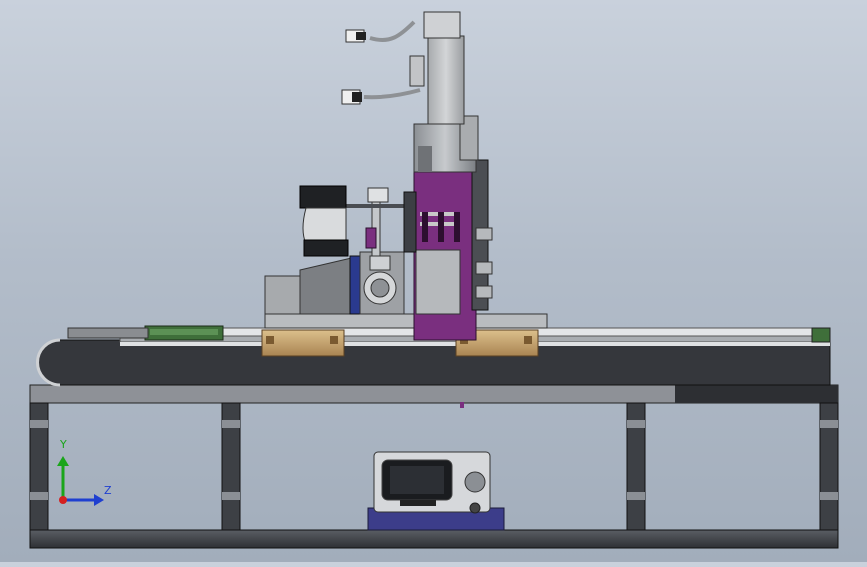 This screenshot has height=567, width=867. What do you see at coordinates (63, 444) in the screenshot?
I see `y-axis-label: Y` at bounding box center [63, 444].